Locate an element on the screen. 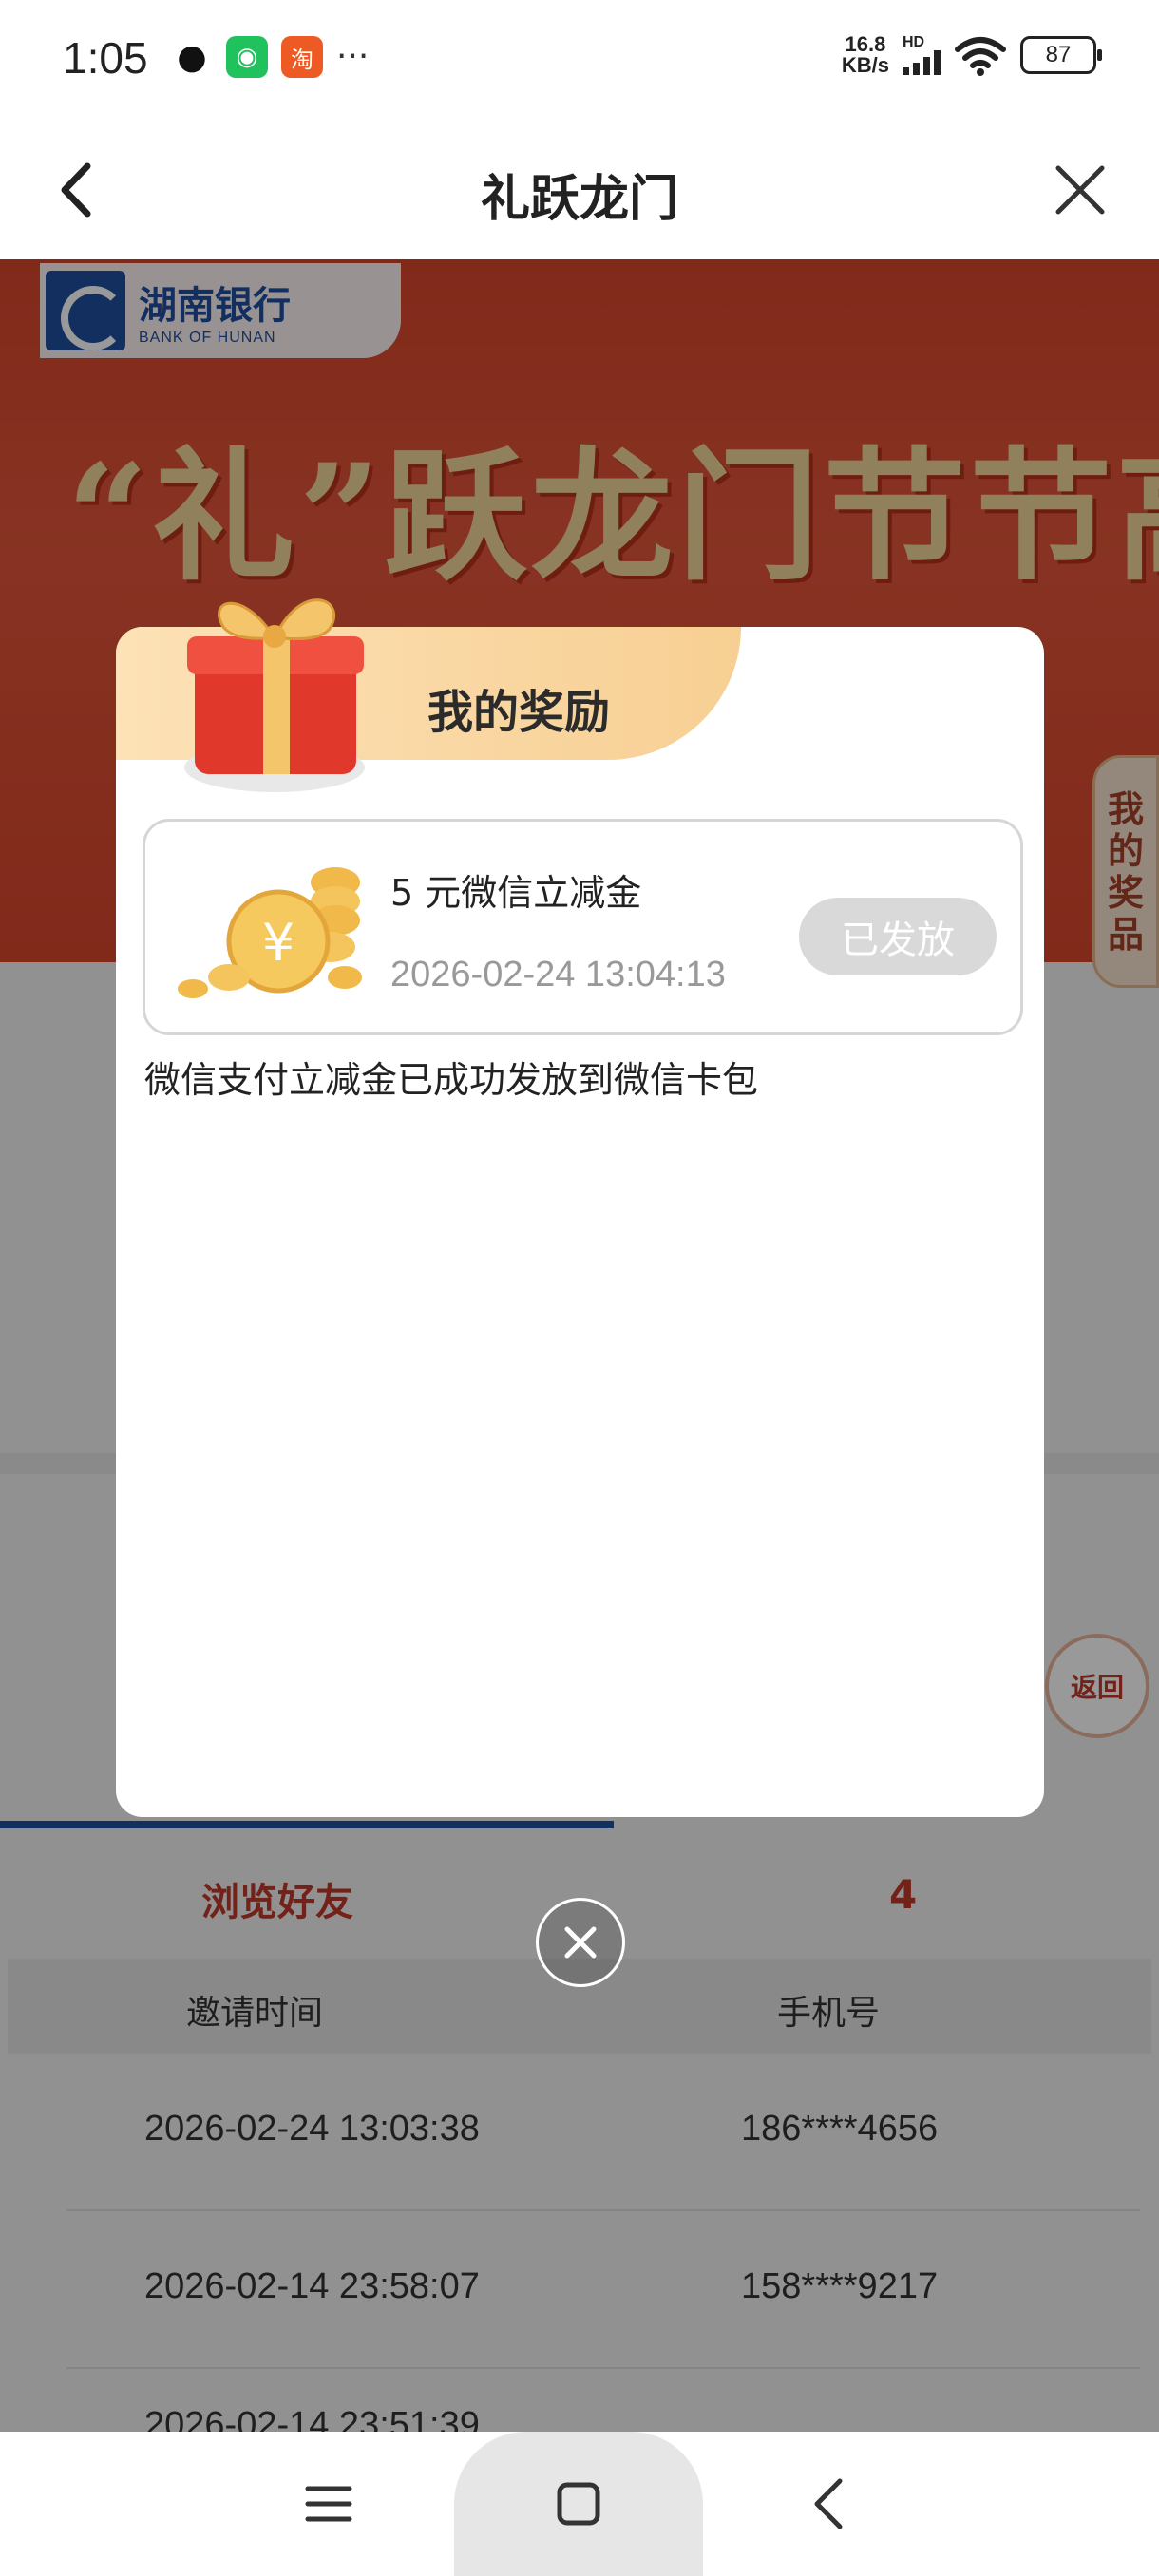  title-bar: 礼跃龙门 is located at coordinates (579, 189).